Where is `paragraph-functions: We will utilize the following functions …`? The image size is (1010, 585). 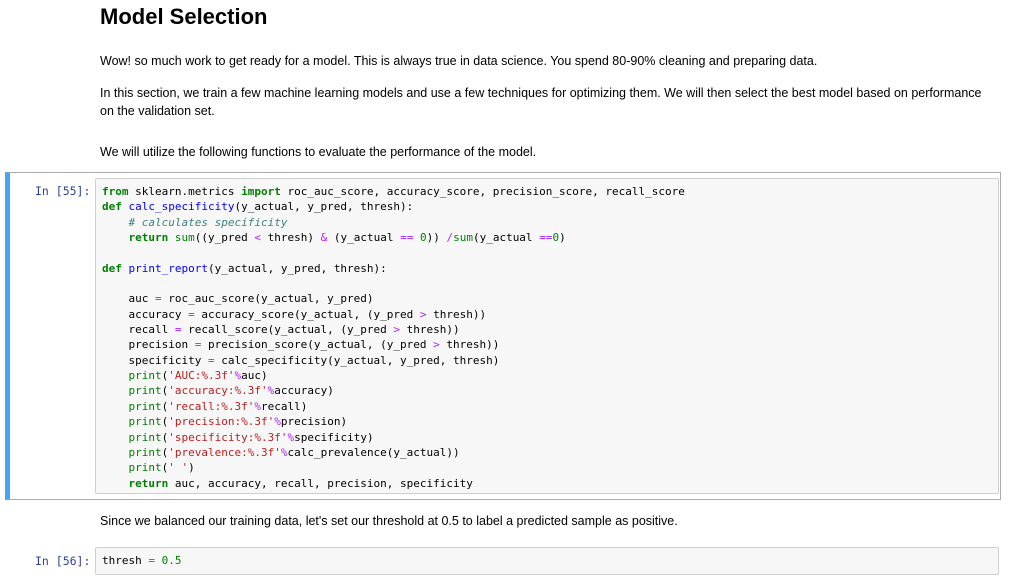
paragraph-functions: We will utilize the following functions … is located at coordinates (318, 152).